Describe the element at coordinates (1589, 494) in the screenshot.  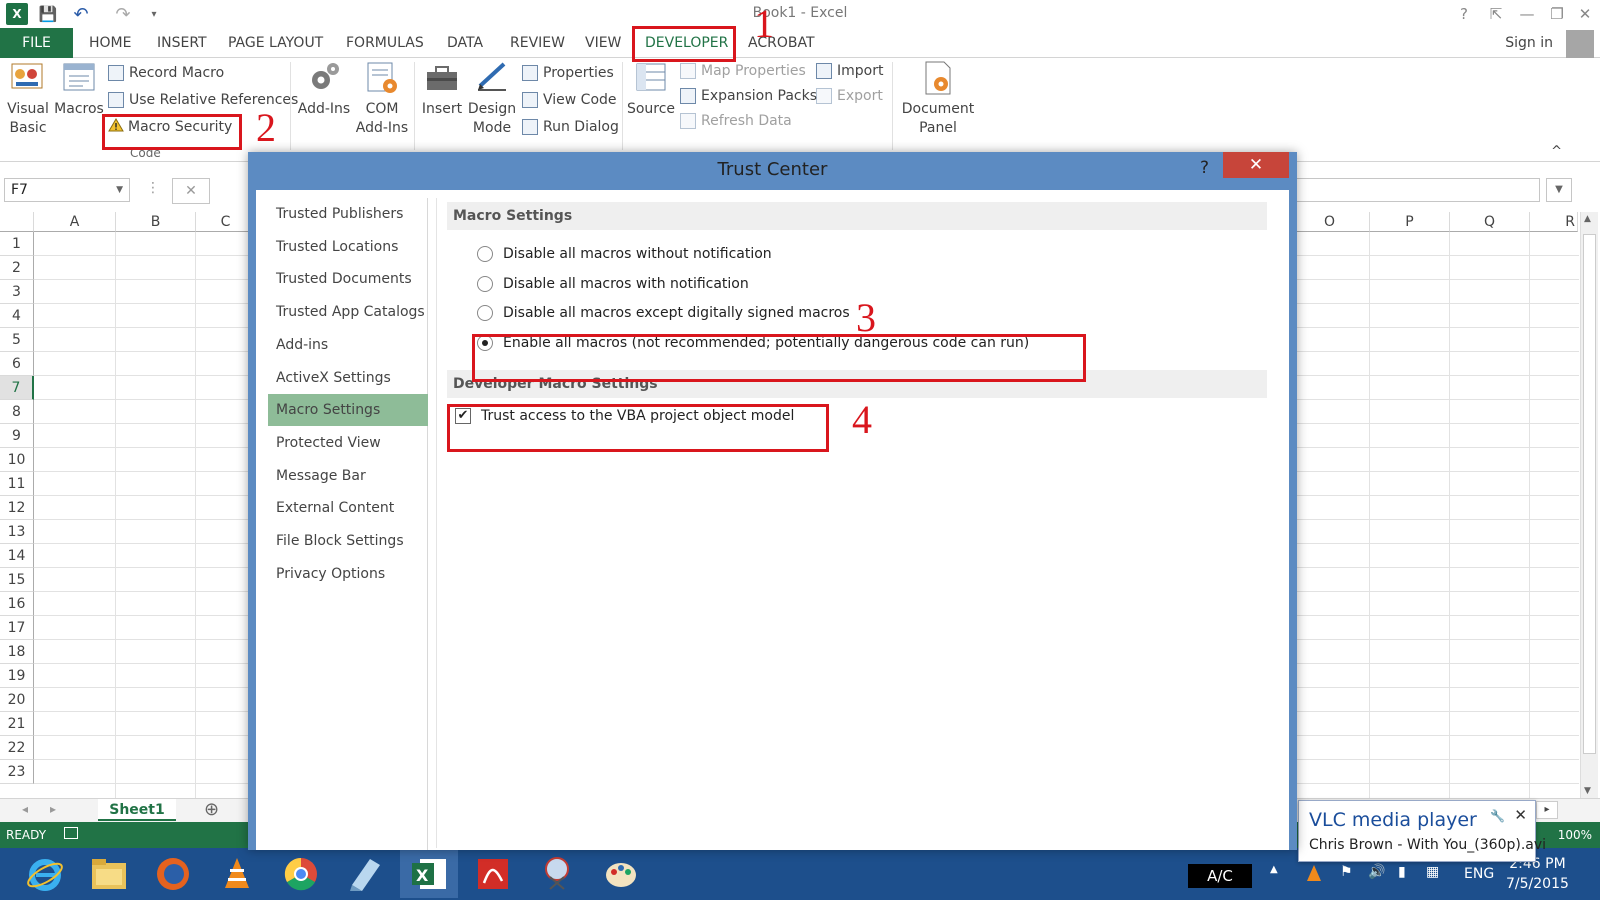
I see `scrollbar-thumb` at that location.